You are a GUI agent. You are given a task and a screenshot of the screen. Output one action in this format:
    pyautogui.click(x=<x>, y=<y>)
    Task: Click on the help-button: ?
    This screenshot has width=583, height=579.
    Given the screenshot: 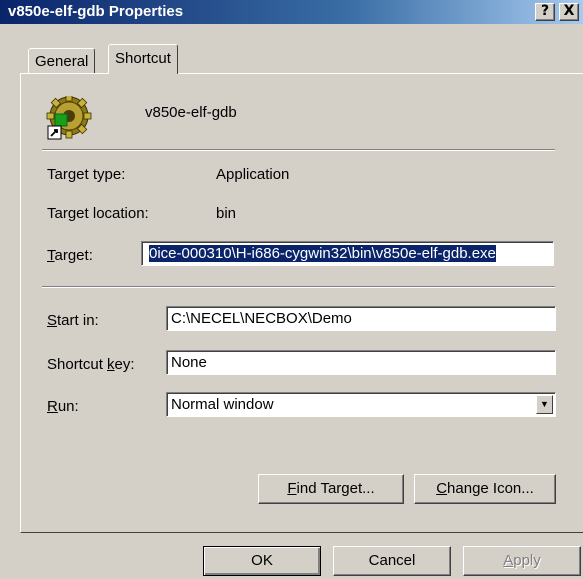 What is the action you would take?
    pyautogui.click(x=545, y=12)
    